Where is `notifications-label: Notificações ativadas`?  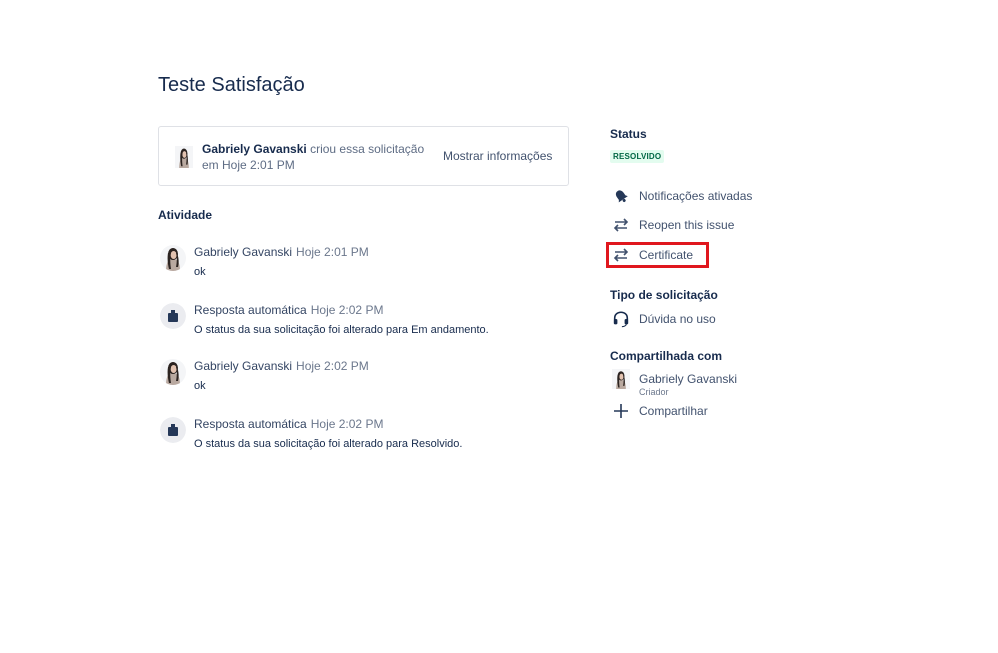 notifications-label: Notificações ativadas is located at coordinates (696, 196).